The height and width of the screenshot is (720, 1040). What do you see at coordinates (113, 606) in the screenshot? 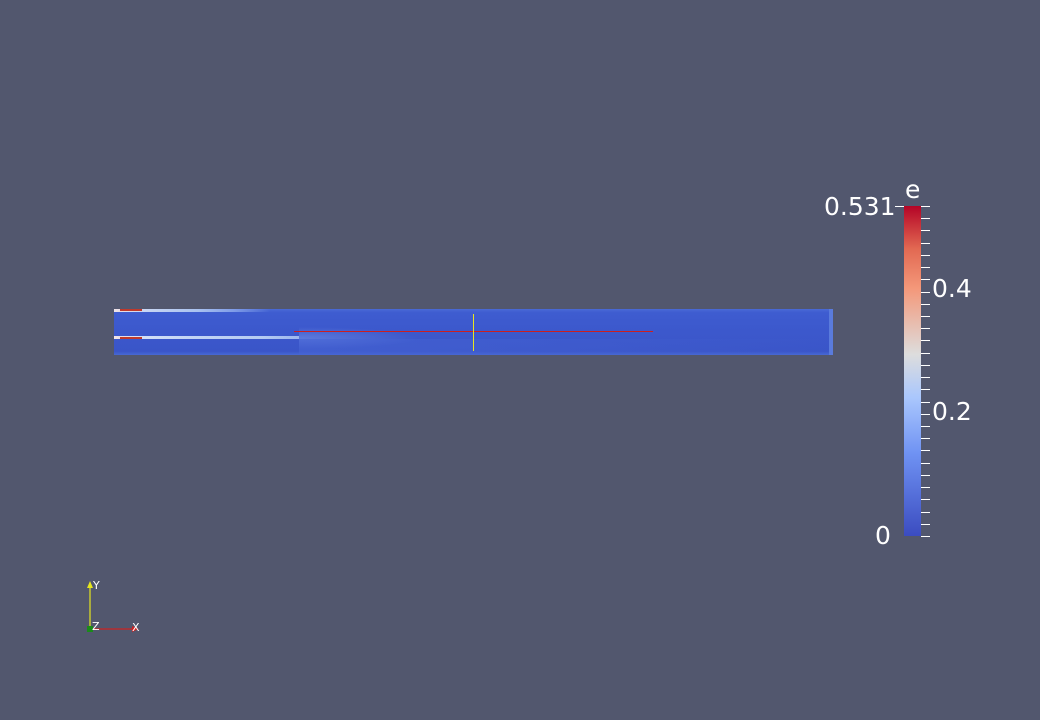
I see `orientation-axes: Y Z X` at bounding box center [113, 606].